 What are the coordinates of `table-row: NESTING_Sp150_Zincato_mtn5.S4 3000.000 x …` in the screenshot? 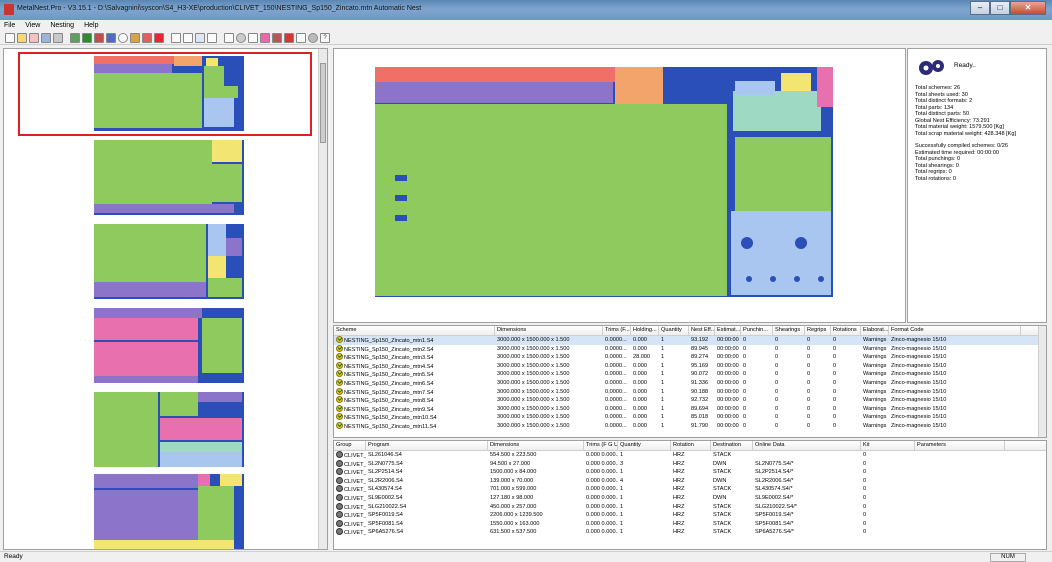 It's located at (690, 374).